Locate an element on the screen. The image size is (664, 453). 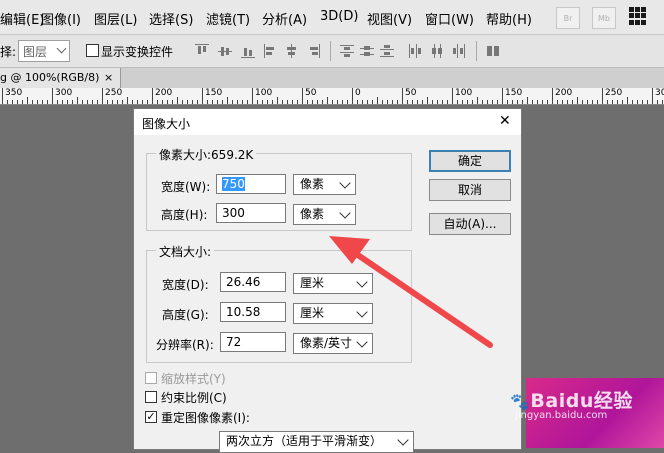
document-tab-bar: g @ 100%(RGB/8) × is located at coordinates (332, 78).